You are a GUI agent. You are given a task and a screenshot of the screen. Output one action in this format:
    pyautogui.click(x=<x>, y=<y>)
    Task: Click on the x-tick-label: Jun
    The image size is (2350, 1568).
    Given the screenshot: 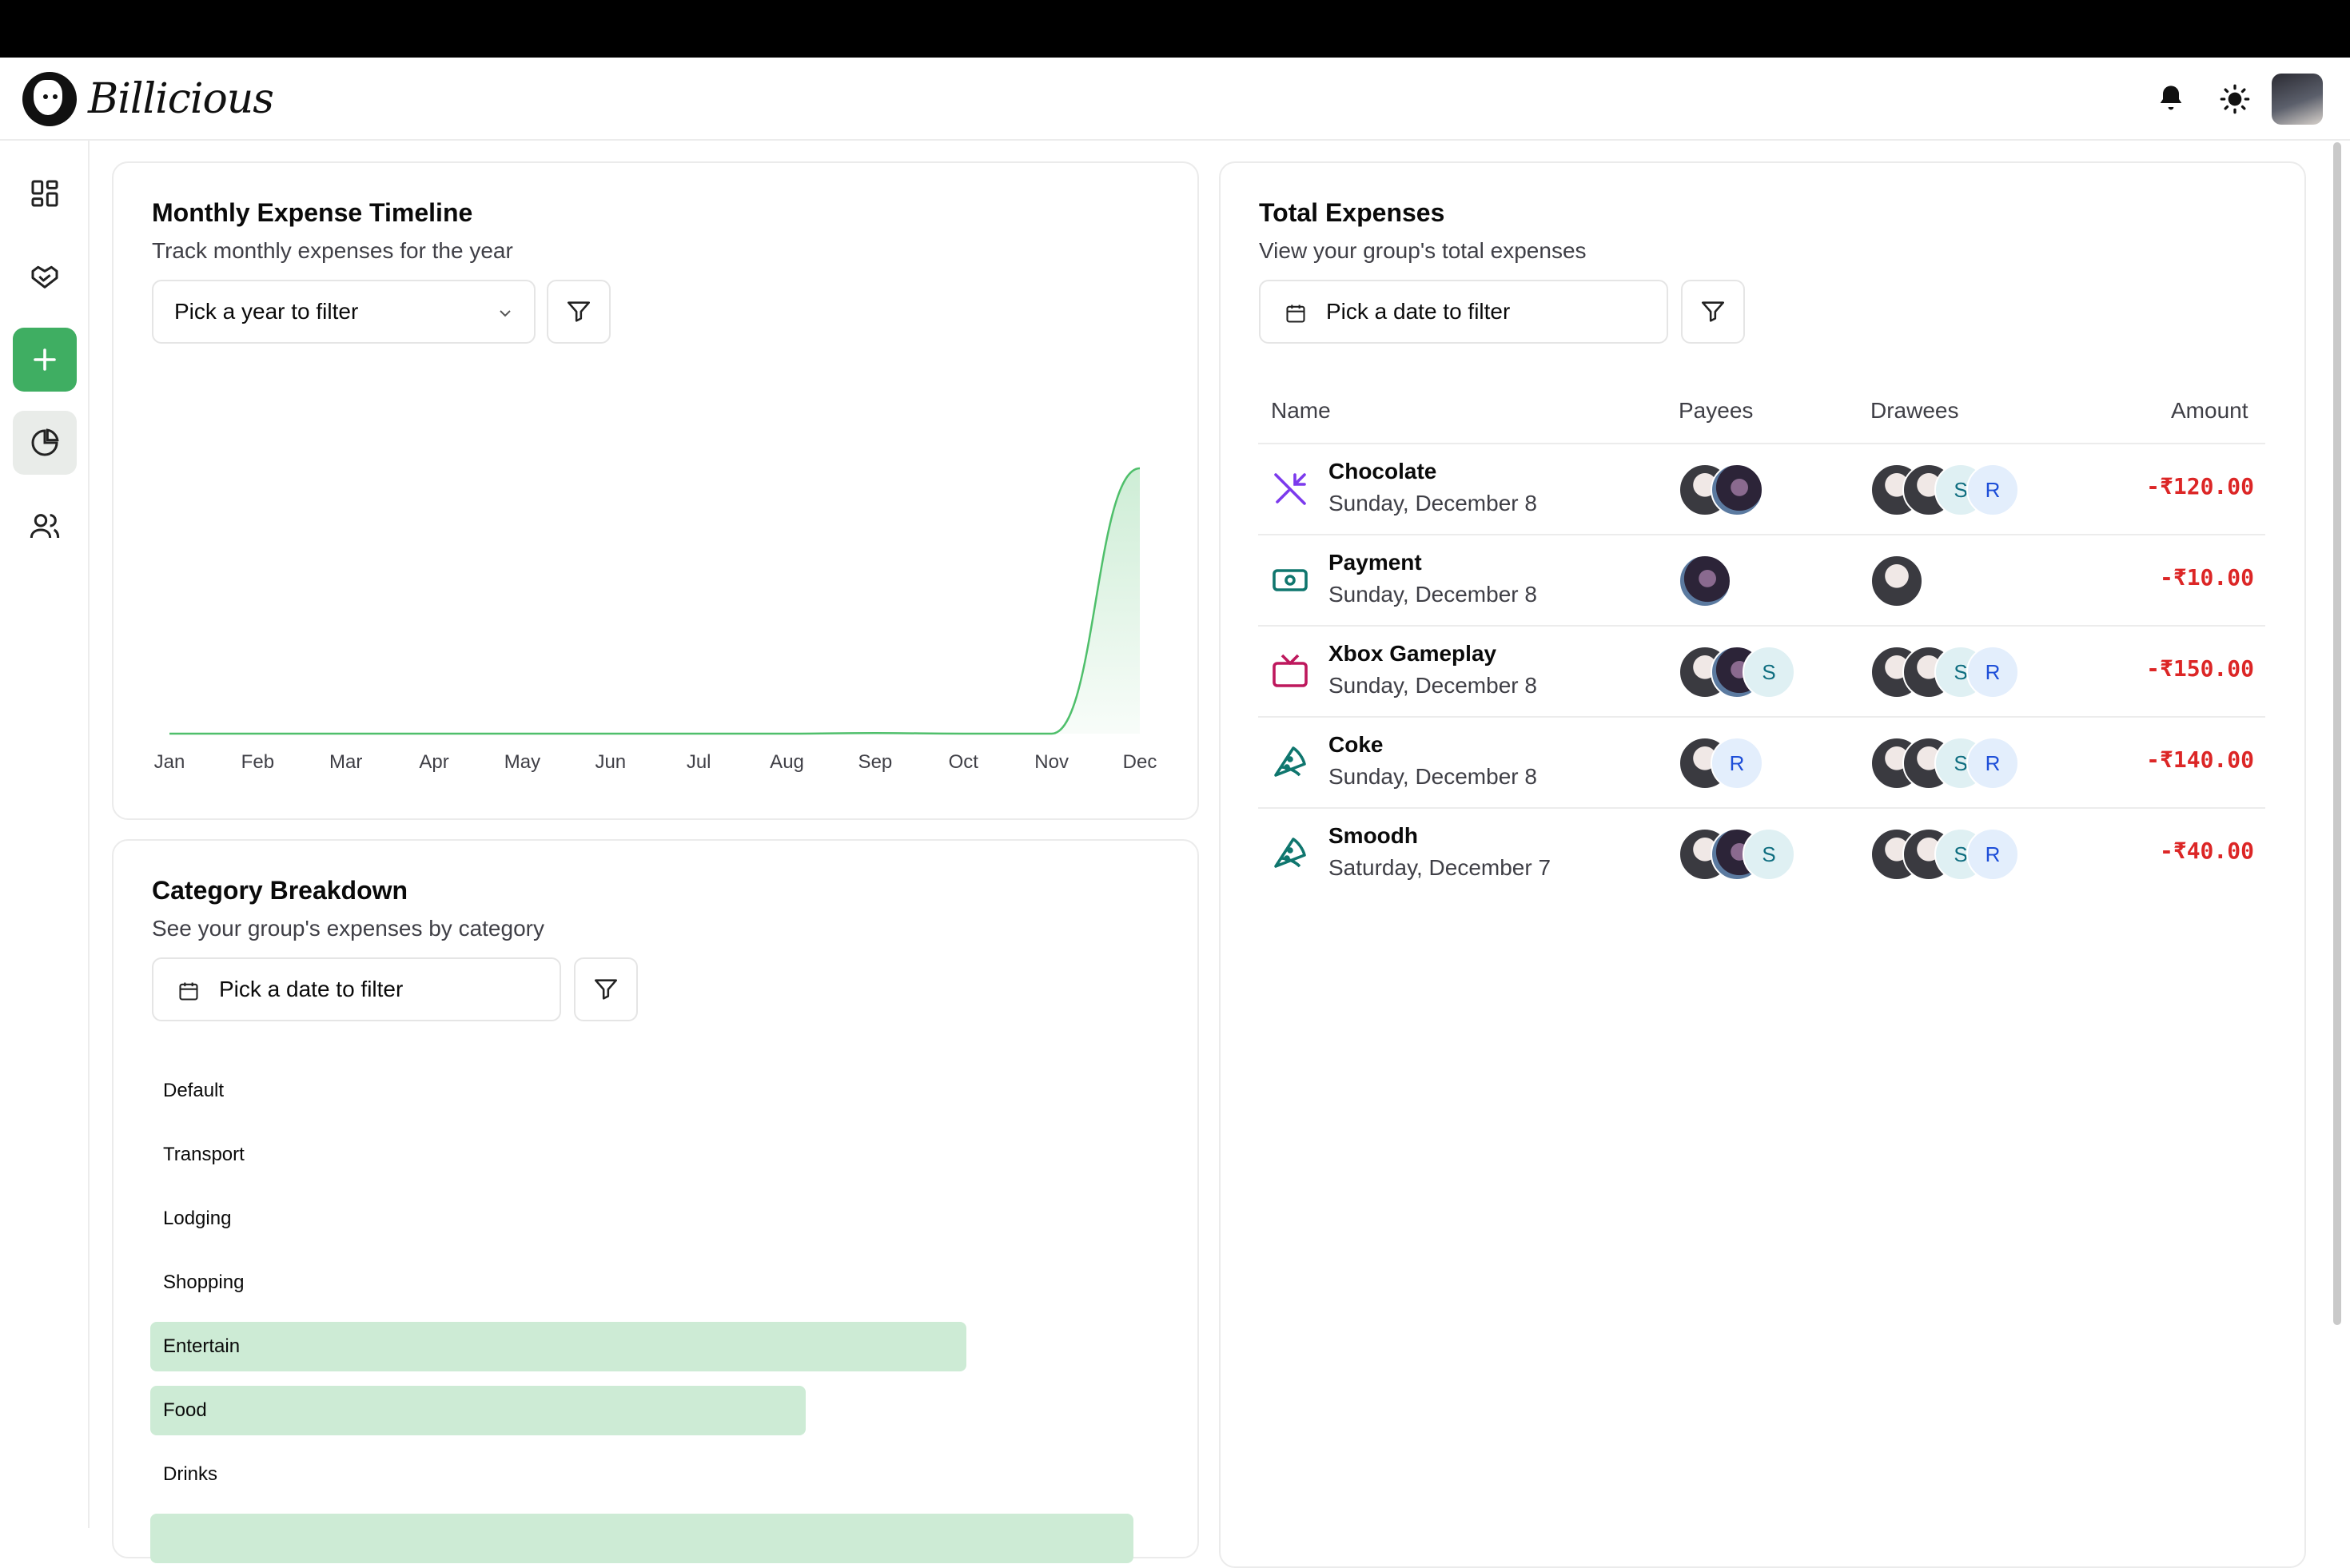 What is the action you would take?
    pyautogui.click(x=611, y=762)
    